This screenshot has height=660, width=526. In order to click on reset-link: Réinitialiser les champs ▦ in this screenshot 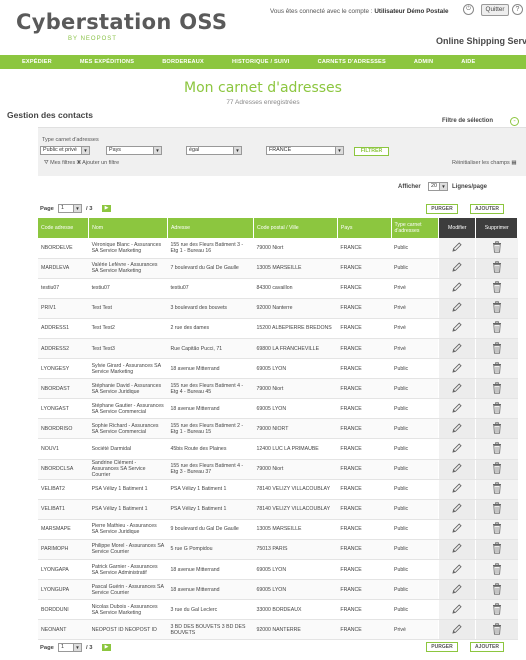, I will do `click(484, 163)`.